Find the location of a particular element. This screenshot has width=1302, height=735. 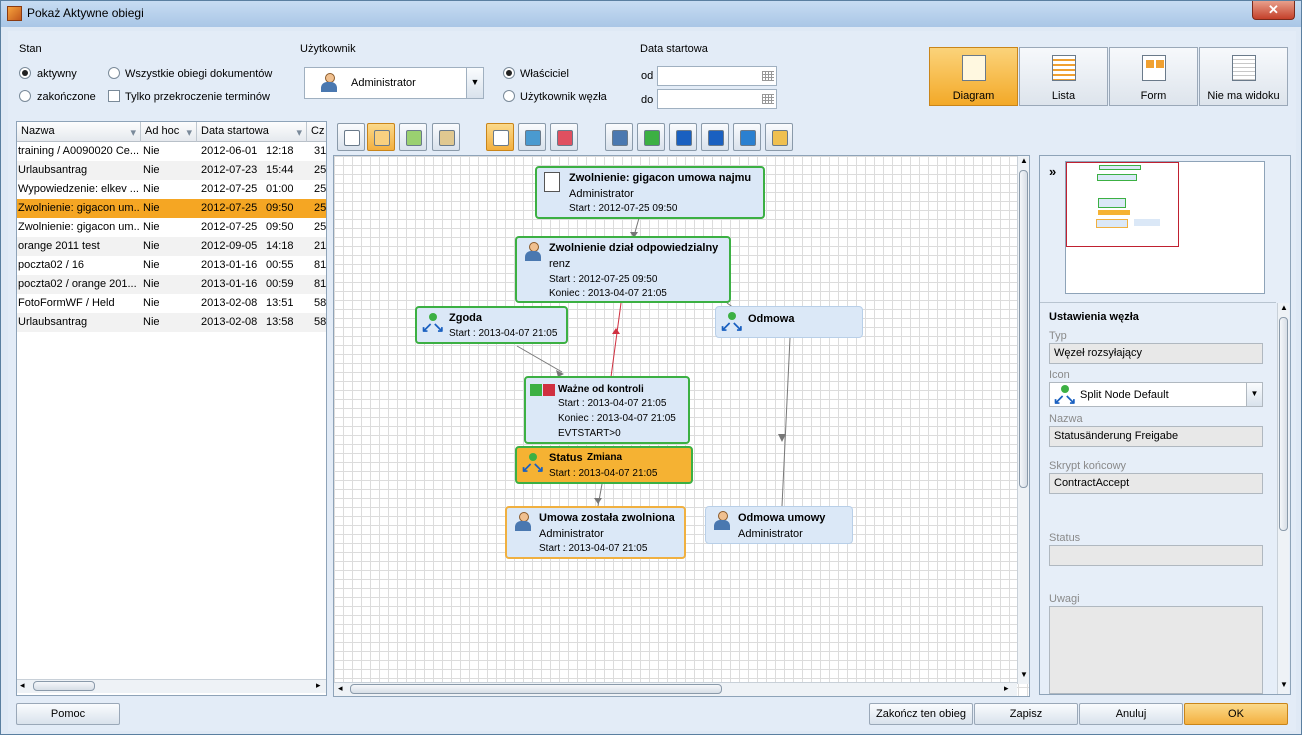

table-row: FotoFormWF / Held Nie 2013-02-08 13:51 58 is located at coordinates (171, 303).